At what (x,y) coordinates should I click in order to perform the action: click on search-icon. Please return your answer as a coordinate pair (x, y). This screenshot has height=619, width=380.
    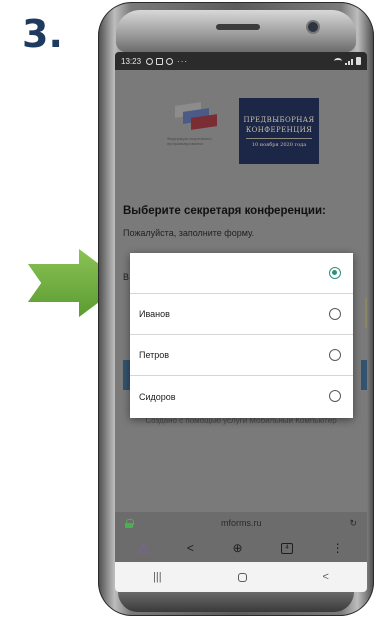
    Looking at the image, I should click on (170, 61).